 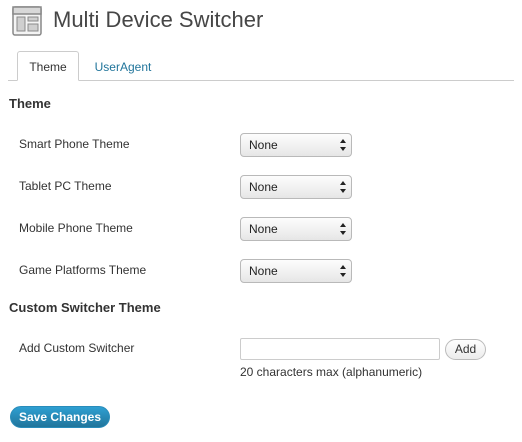 I want to click on mobile-phone-theme-select: None, so click(x=296, y=229).